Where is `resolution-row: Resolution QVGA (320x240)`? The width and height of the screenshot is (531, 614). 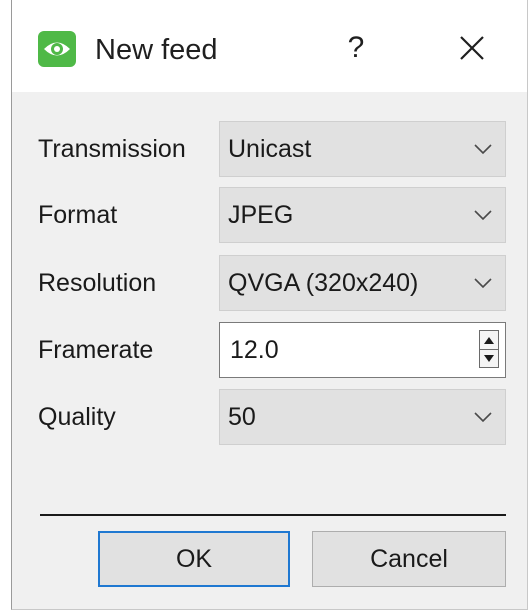 resolution-row: Resolution QVGA (320x240) is located at coordinates (269, 283).